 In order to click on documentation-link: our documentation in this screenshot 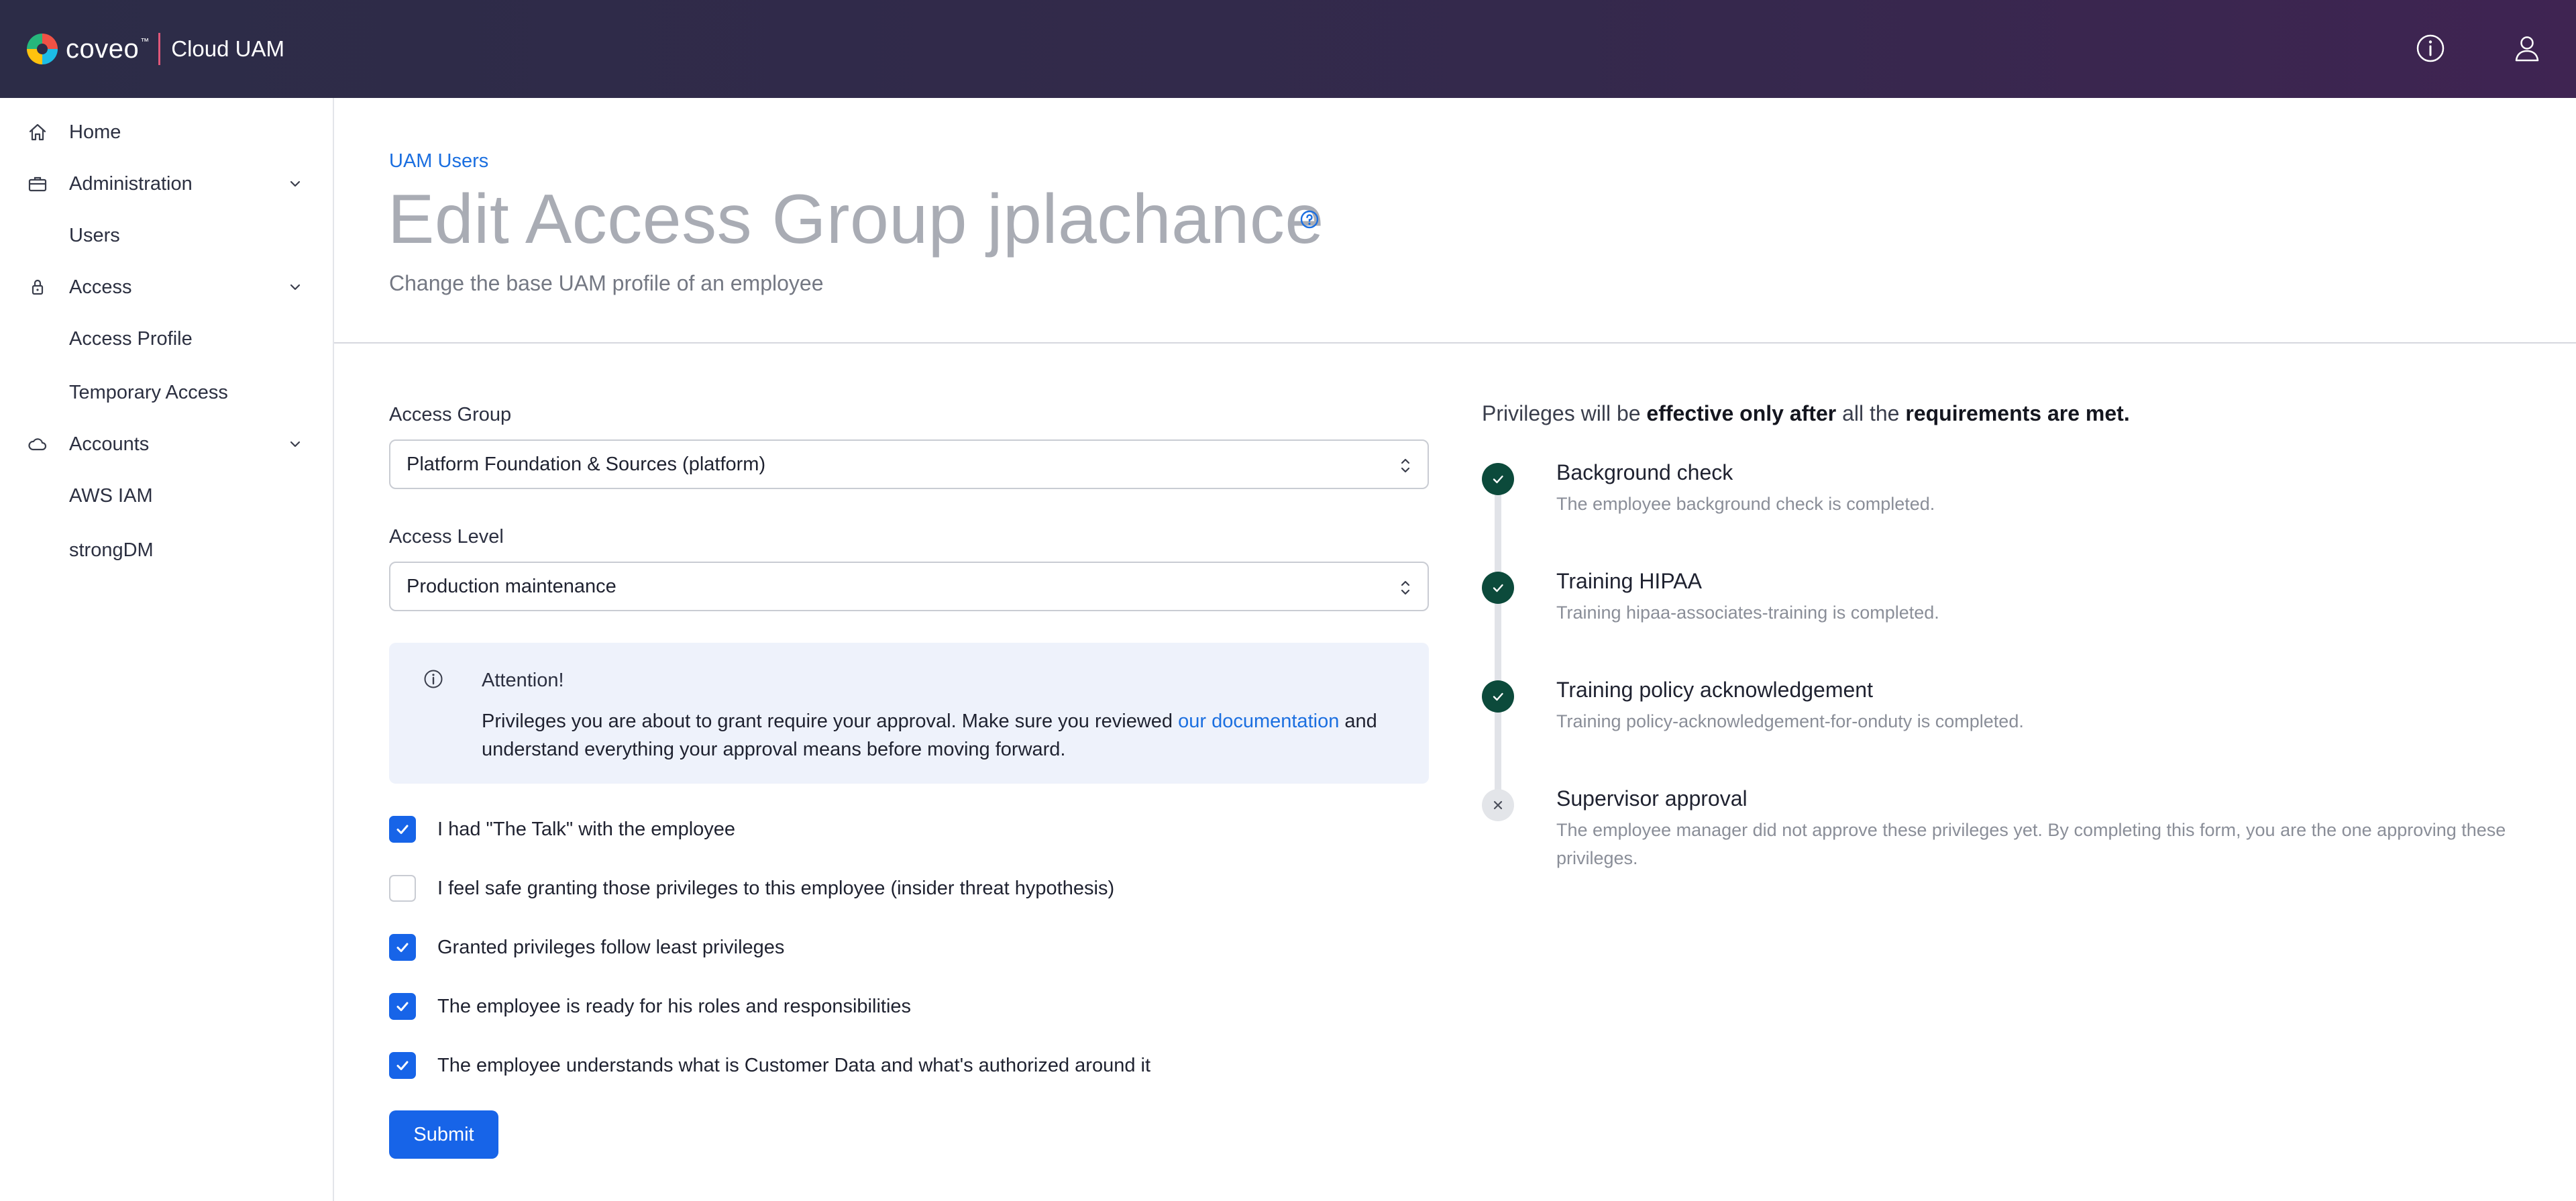, I will do `click(1258, 721)`.